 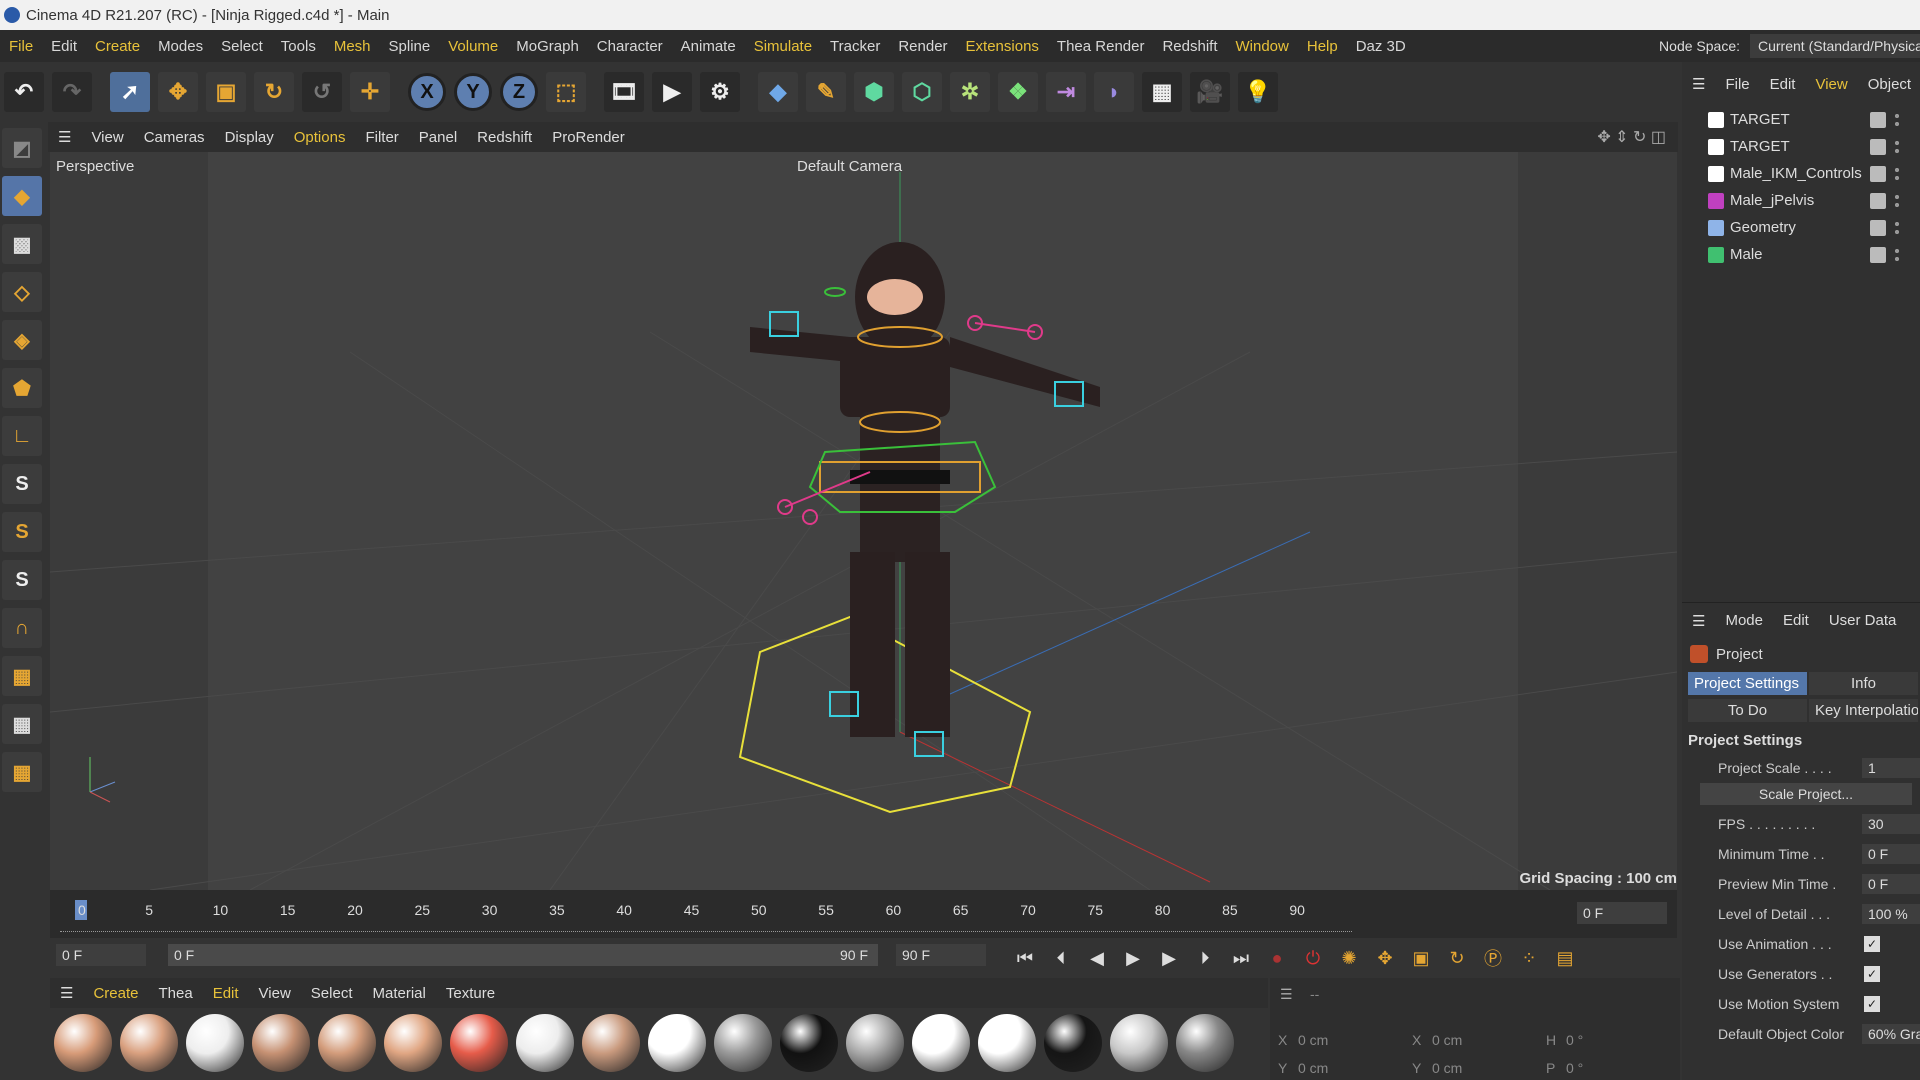 I want to click on render-settings-icon: ⚙, so click(x=720, y=92).